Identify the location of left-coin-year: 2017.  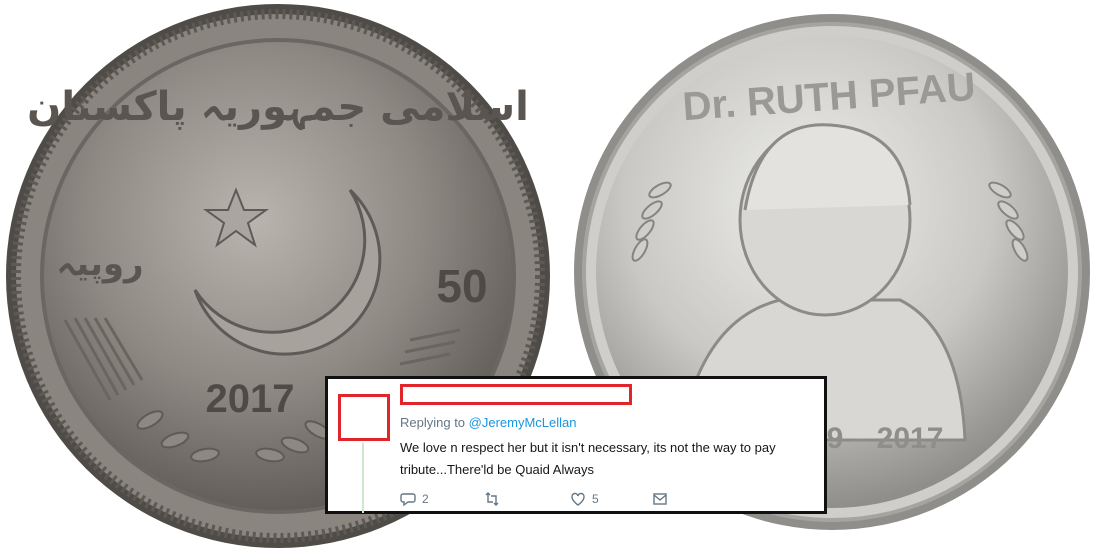
(250, 399).